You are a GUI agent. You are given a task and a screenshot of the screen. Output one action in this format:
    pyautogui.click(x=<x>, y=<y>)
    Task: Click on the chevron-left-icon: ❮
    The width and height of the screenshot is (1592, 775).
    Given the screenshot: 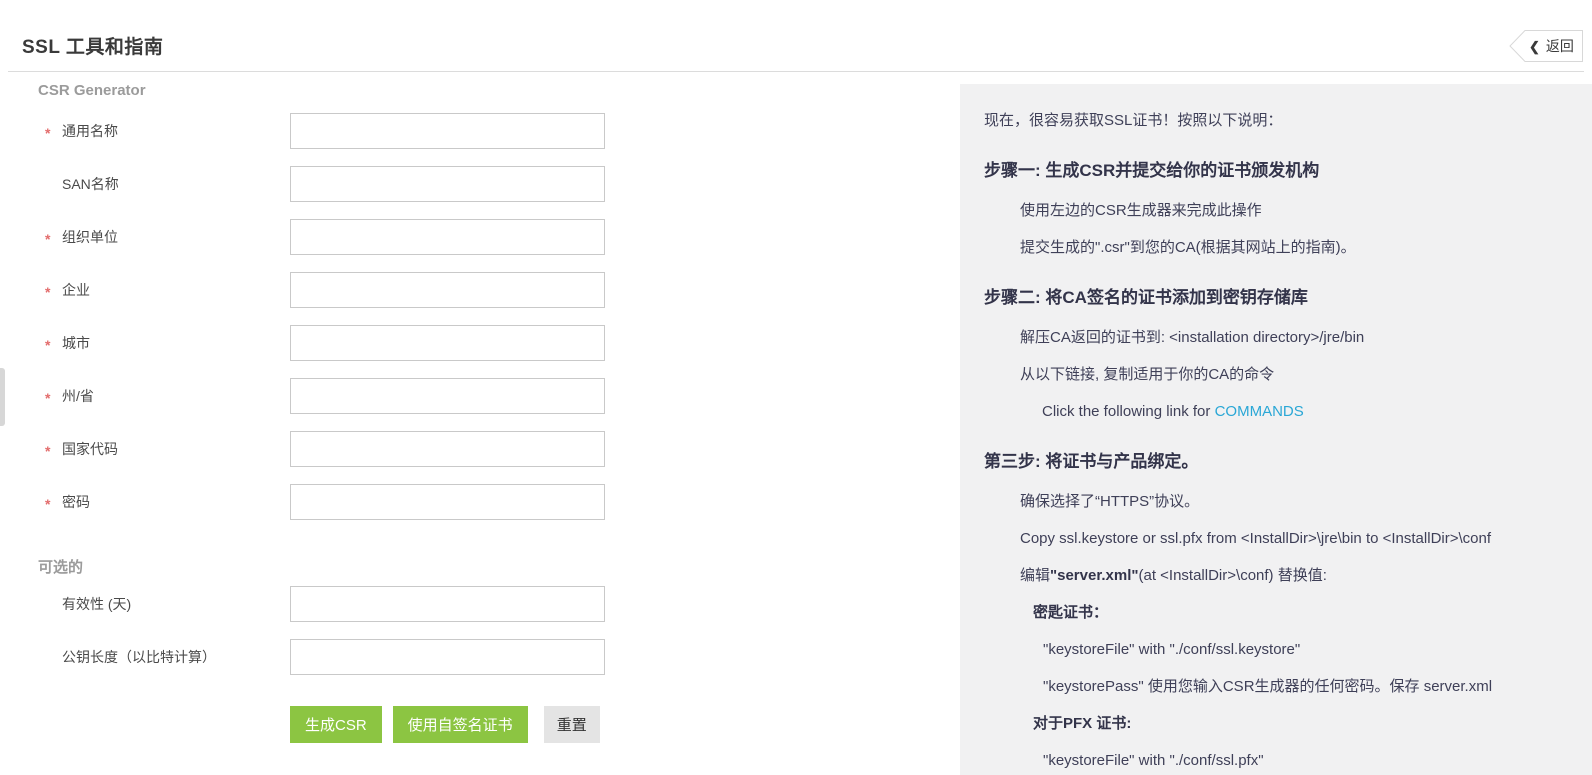 What is the action you would take?
    pyautogui.click(x=1534, y=46)
    